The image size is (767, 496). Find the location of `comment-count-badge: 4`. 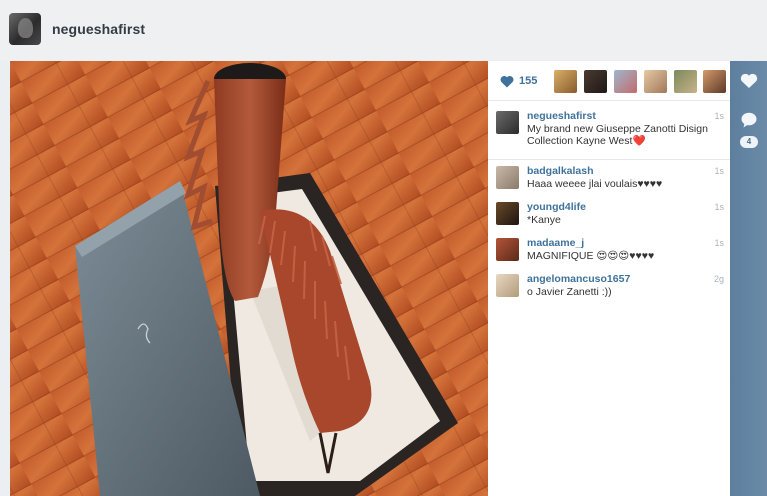

comment-count-badge: 4 is located at coordinates (749, 142).